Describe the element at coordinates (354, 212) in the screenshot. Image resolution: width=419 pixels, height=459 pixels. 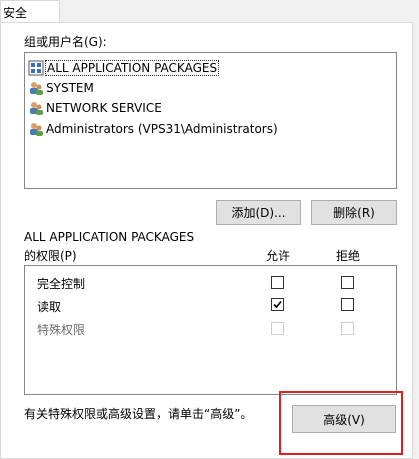
I see `remove-button: 删除(R)` at that location.